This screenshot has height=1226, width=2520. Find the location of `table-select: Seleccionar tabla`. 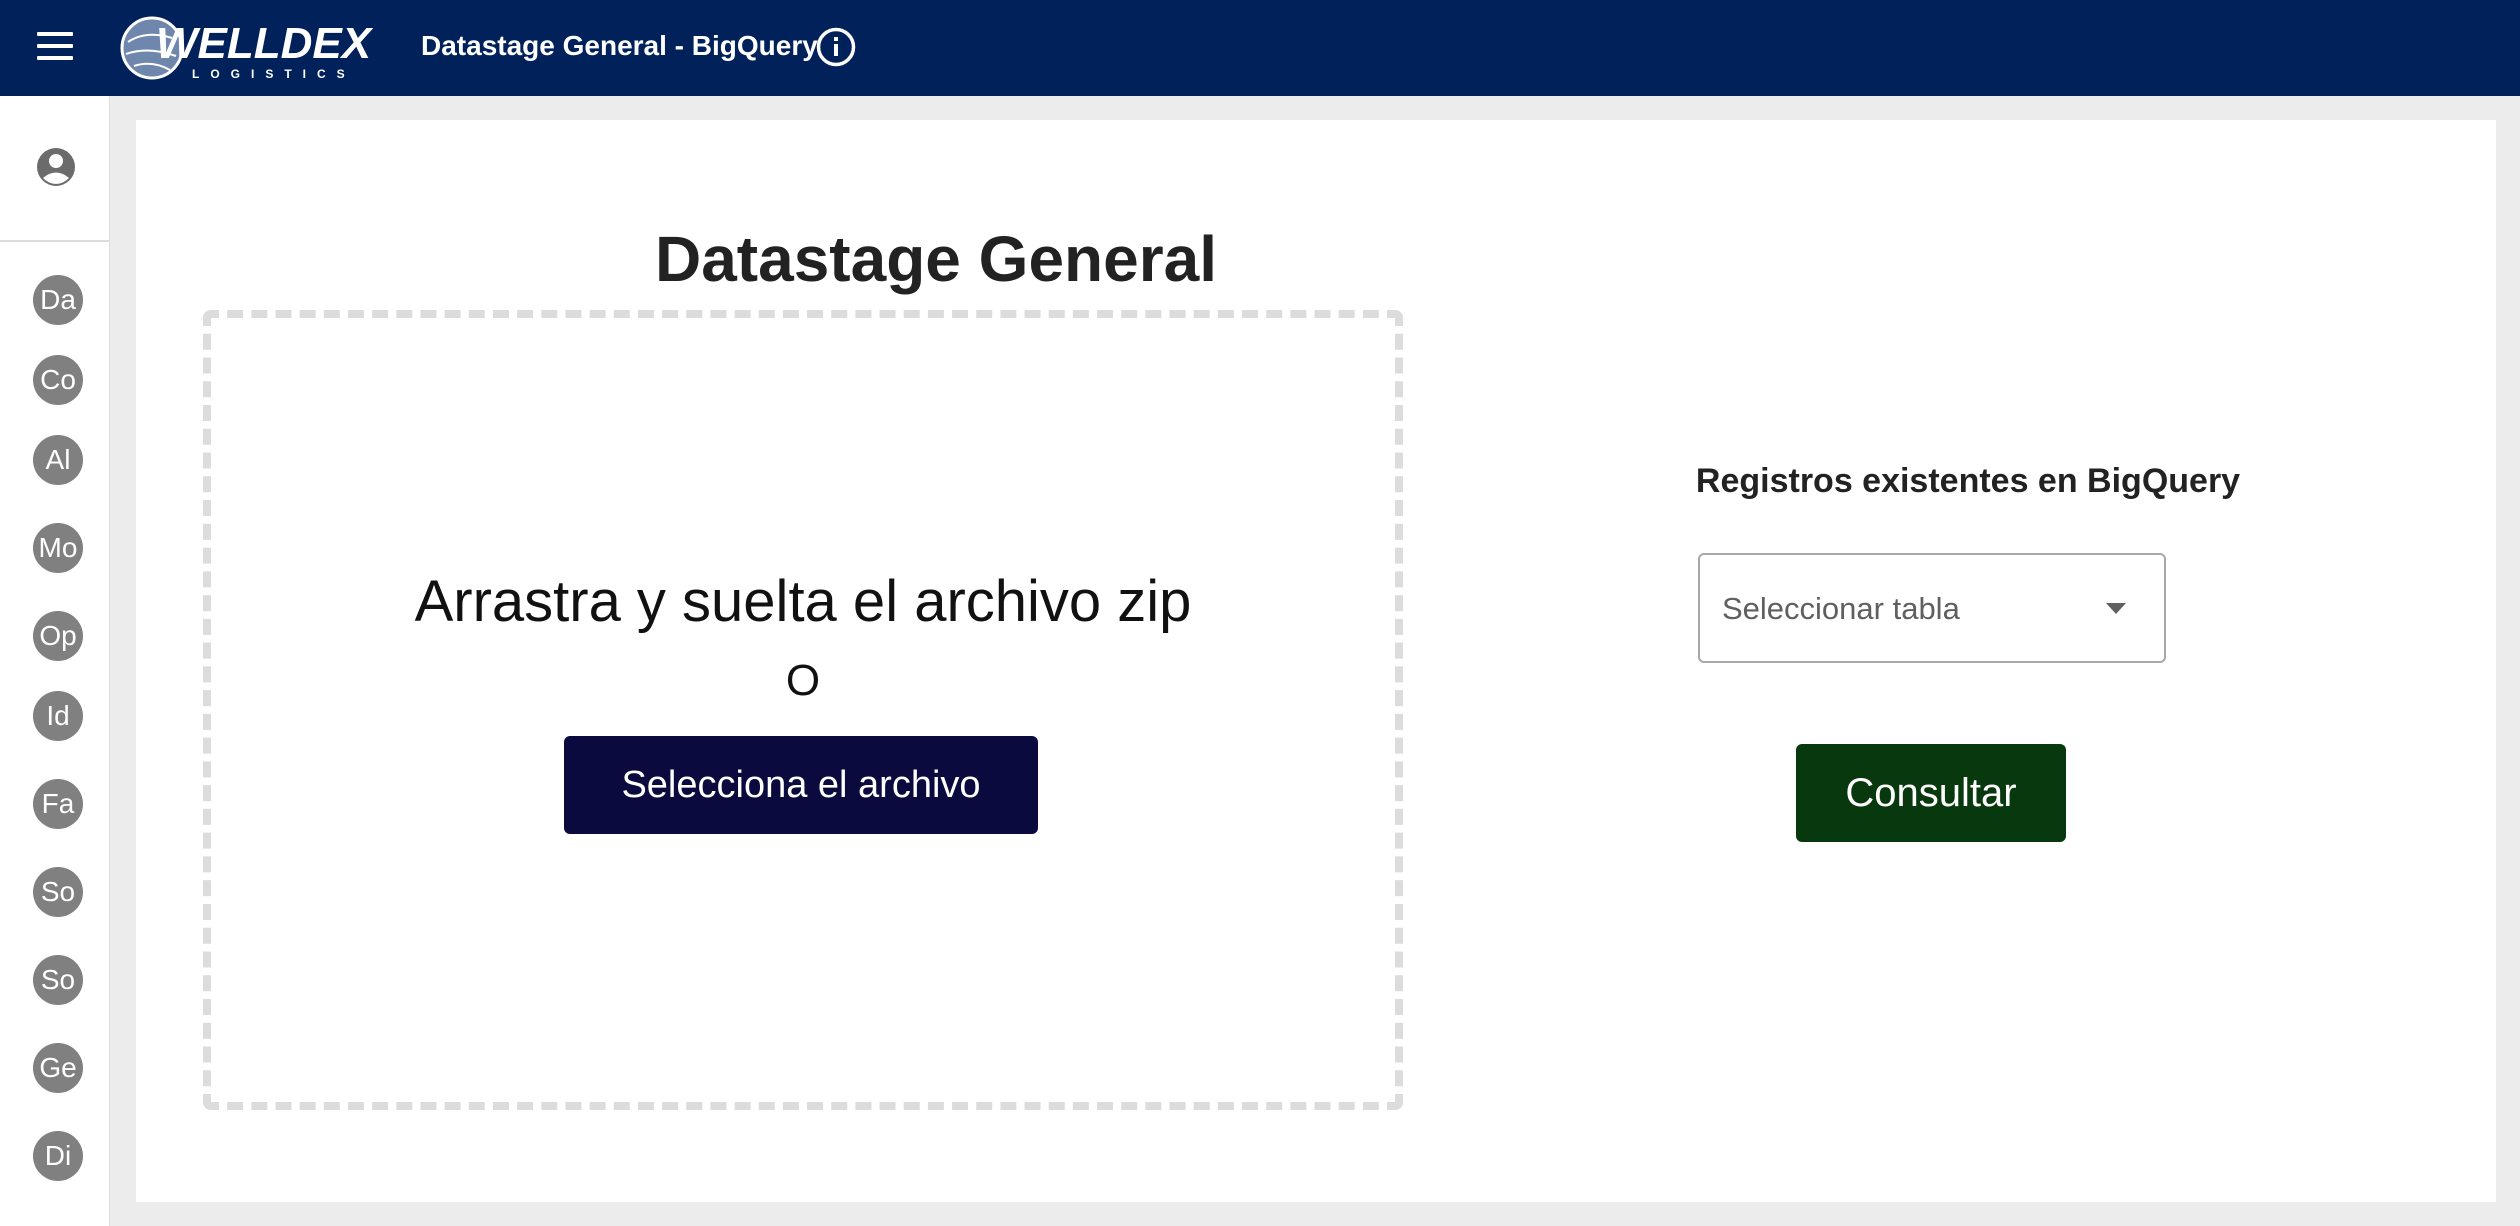

table-select: Seleccionar tabla is located at coordinates (1932, 608).